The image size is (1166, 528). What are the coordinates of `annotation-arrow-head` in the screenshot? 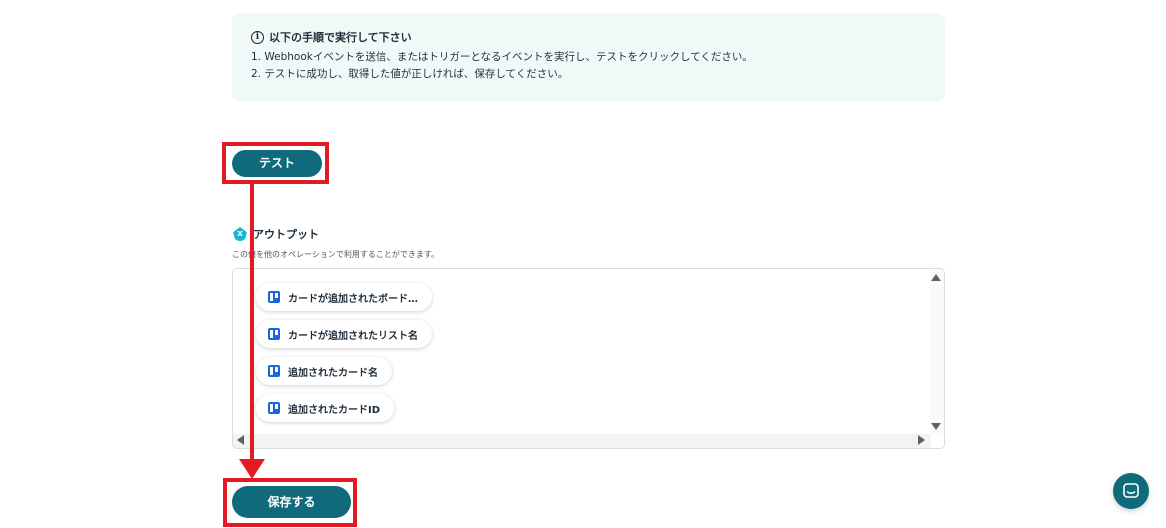 It's located at (252, 469).